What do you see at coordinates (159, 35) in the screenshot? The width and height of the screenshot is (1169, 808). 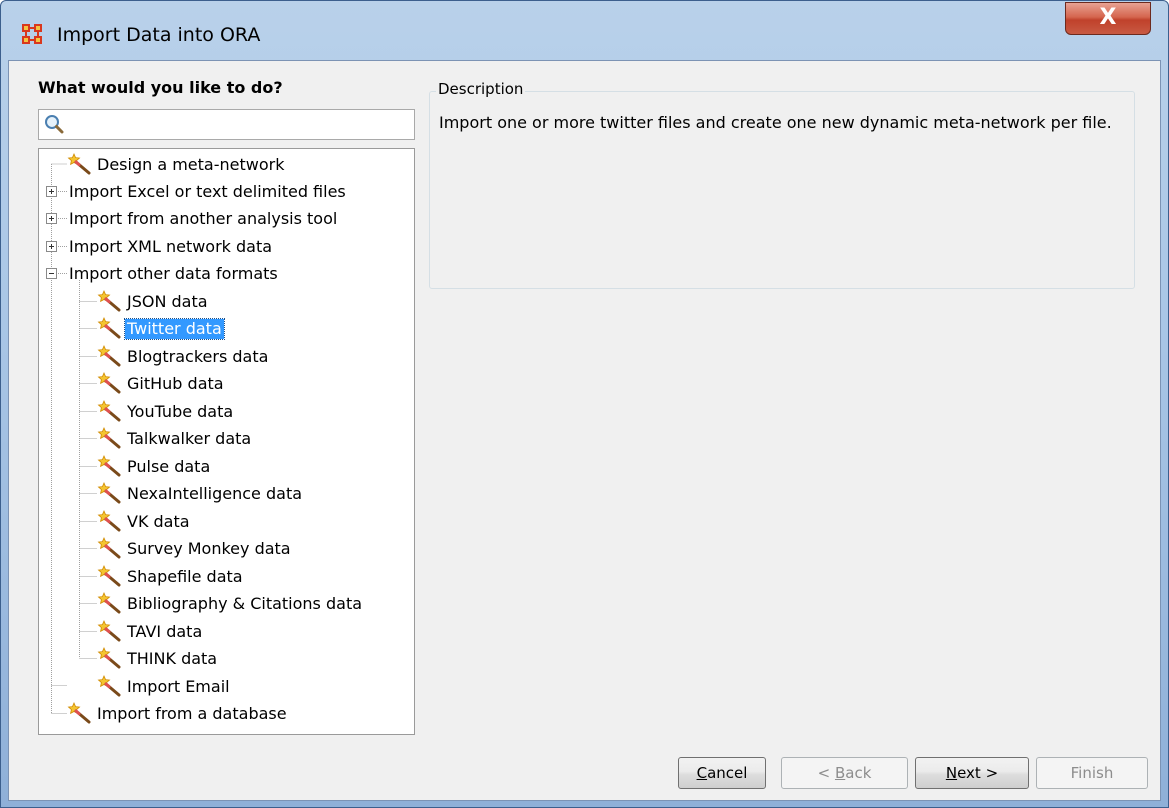 I see `window-title: Import Data into ORA` at bounding box center [159, 35].